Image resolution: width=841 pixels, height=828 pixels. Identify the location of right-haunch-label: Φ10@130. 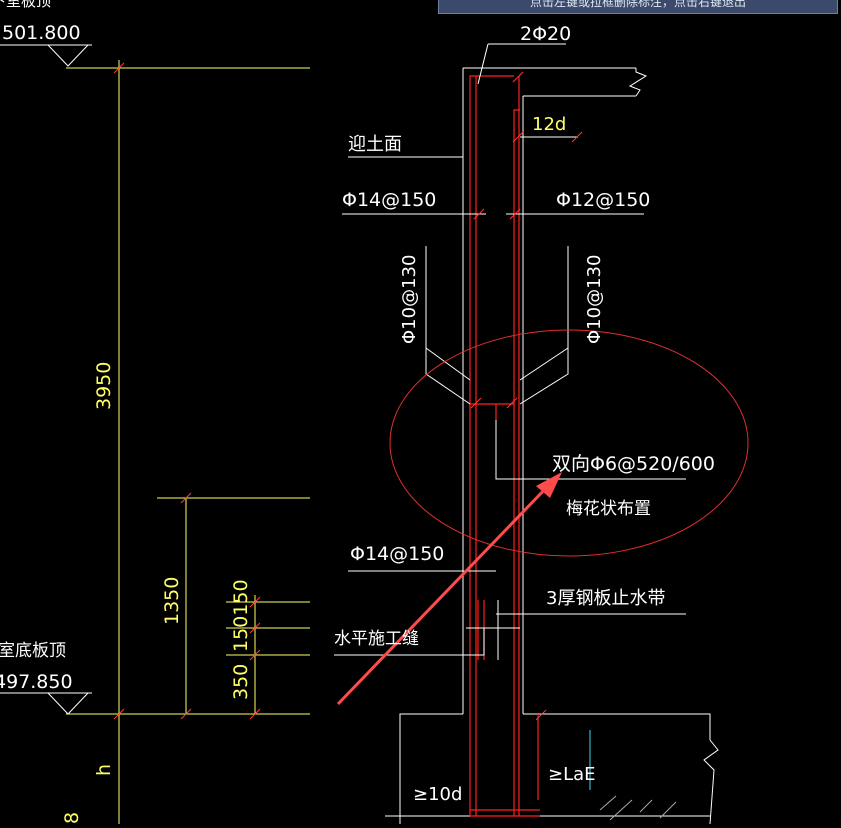
(594, 299).